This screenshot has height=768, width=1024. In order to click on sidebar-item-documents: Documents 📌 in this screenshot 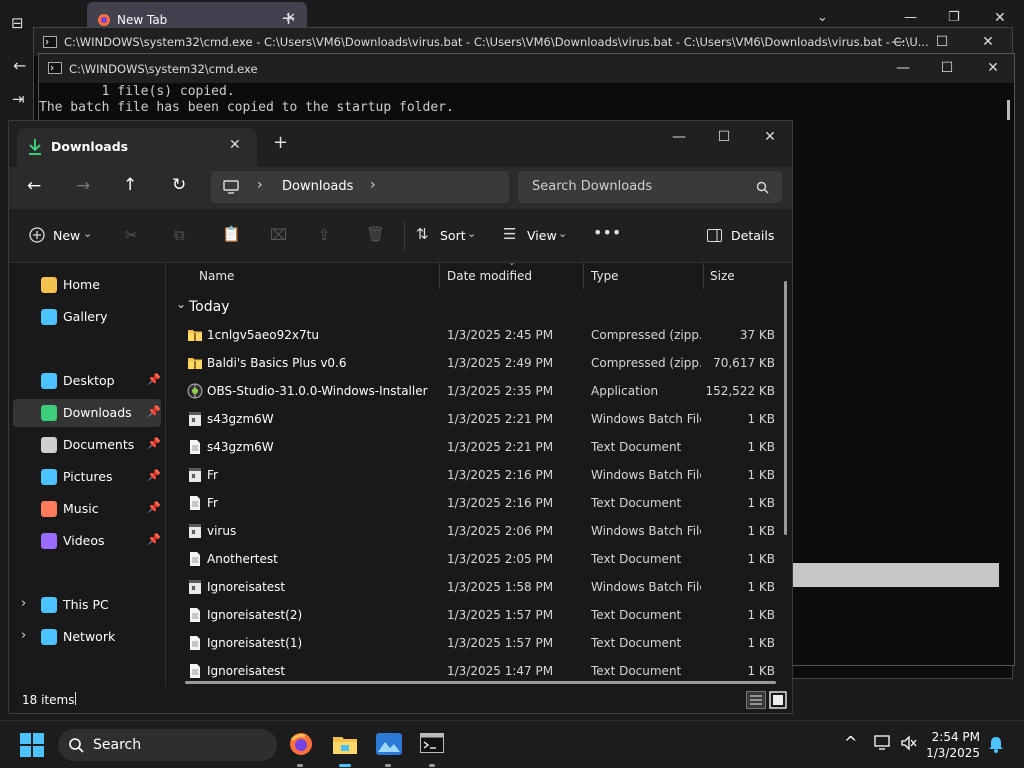, I will do `click(87, 445)`.